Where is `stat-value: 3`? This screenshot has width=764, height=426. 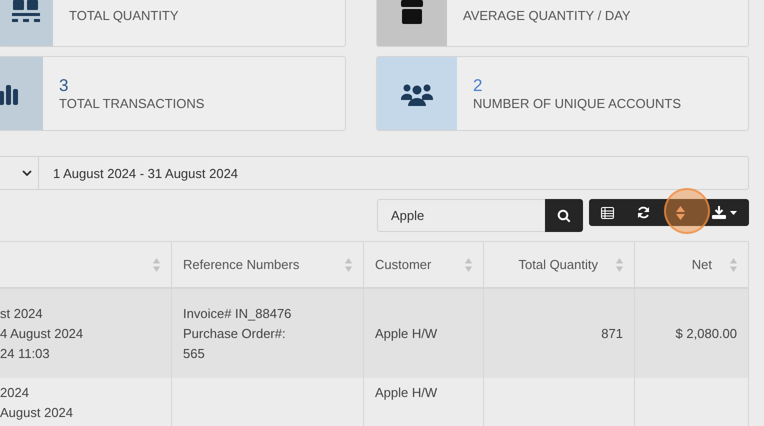
stat-value: 3 is located at coordinates (64, 86).